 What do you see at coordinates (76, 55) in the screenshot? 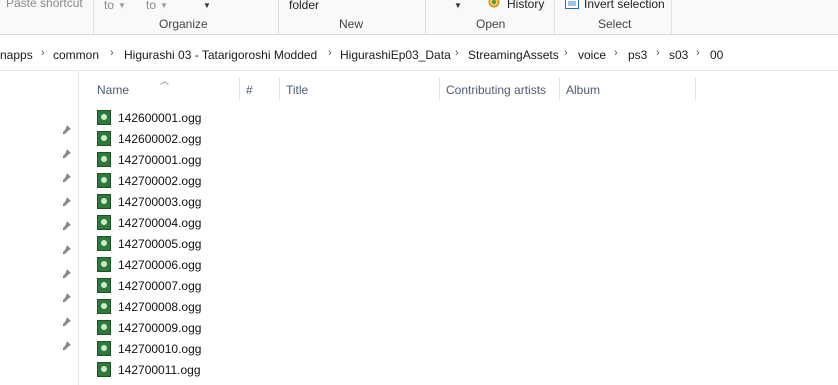
I see `breadcrumb-item: common` at bounding box center [76, 55].